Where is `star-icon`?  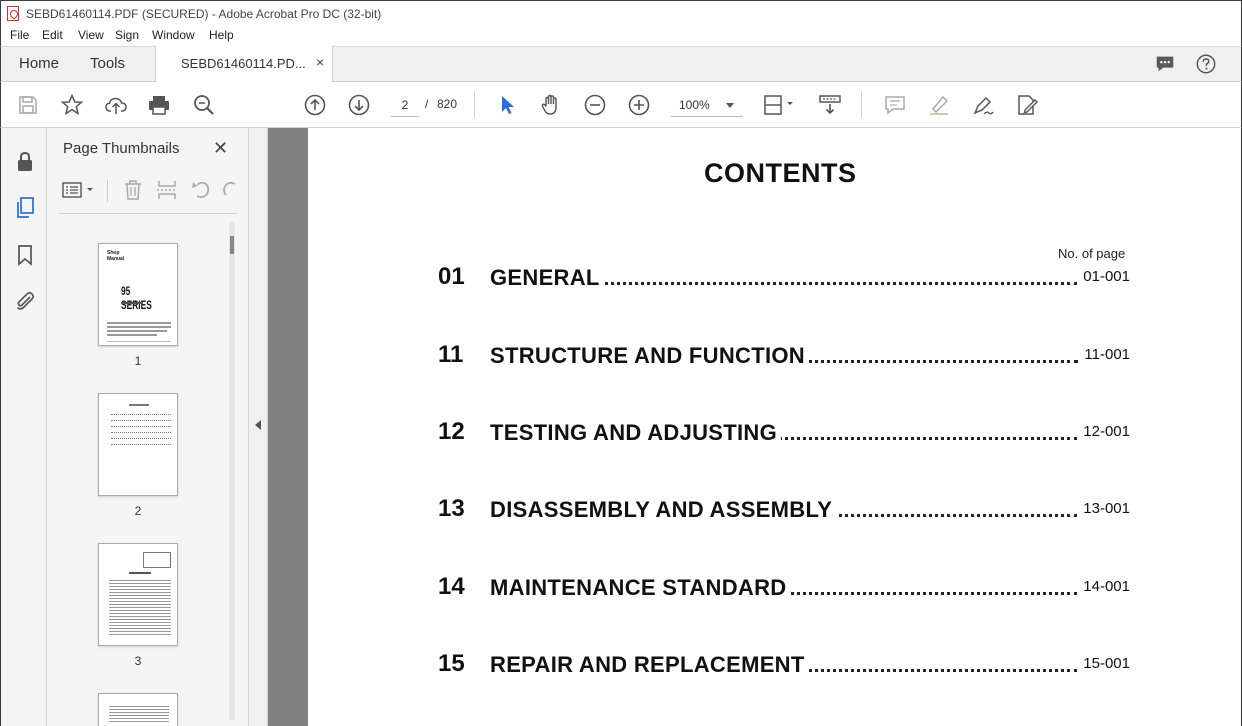 star-icon is located at coordinates (72, 105).